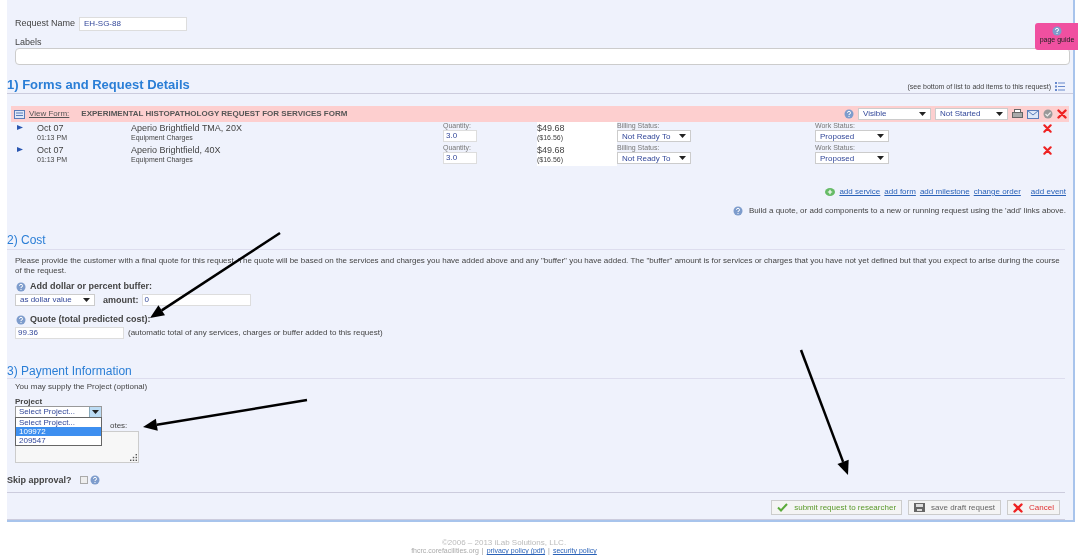  Describe the element at coordinates (1033, 507) in the screenshot. I see `cancel-button: Cancel` at that location.